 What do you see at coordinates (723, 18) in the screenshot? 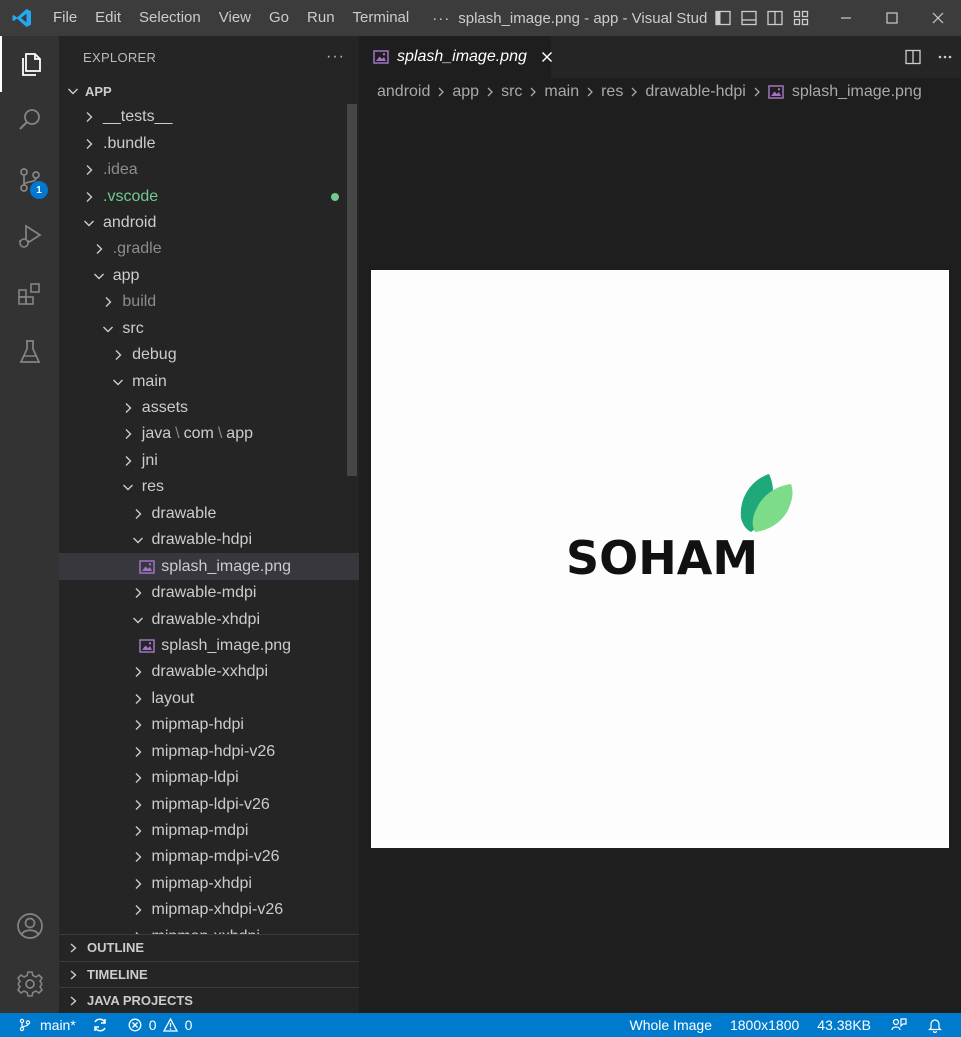
I see `toggle-sidebar-icon` at bounding box center [723, 18].